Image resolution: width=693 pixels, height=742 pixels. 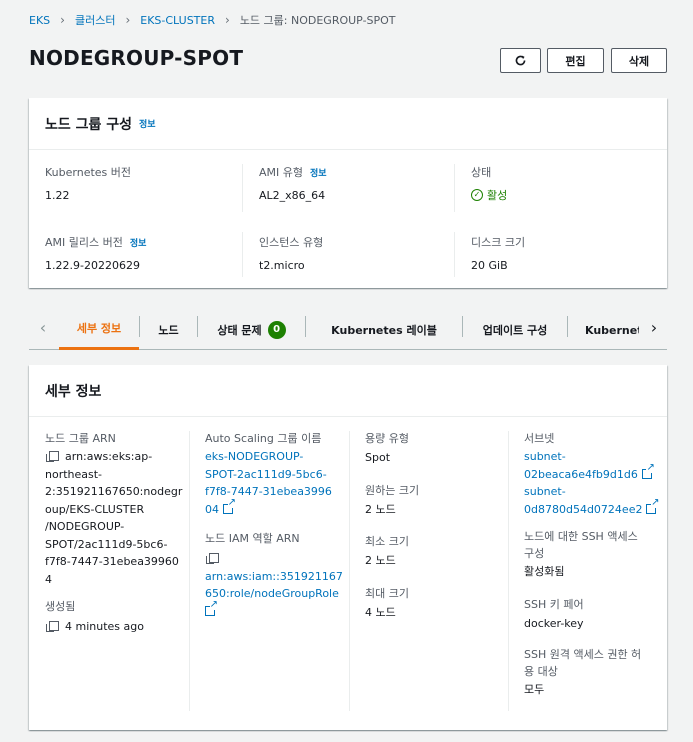 I want to click on min-size-label: 최소 크기, so click(x=387, y=541).